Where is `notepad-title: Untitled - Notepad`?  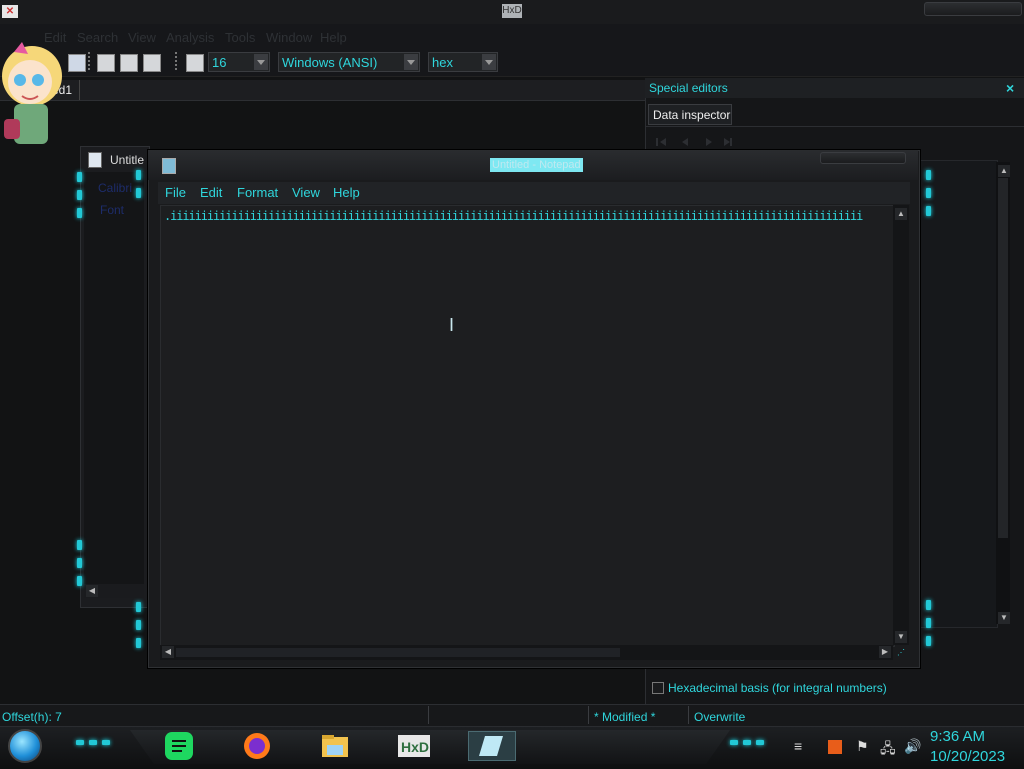 notepad-title: Untitled - Notepad is located at coordinates (536, 165).